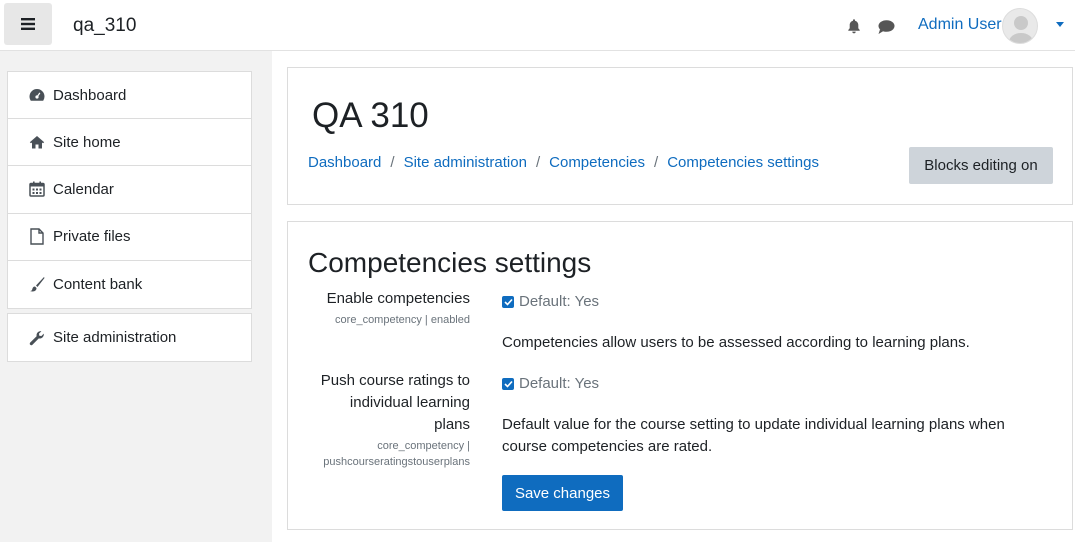 The width and height of the screenshot is (1075, 542). Describe the element at coordinates (396, 462) in the screenshot. I see `setting-key-line: pushcourseratingstouserplans` at that location.